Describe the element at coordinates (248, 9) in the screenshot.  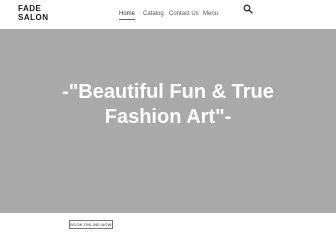
I see `search-icon` at that location.